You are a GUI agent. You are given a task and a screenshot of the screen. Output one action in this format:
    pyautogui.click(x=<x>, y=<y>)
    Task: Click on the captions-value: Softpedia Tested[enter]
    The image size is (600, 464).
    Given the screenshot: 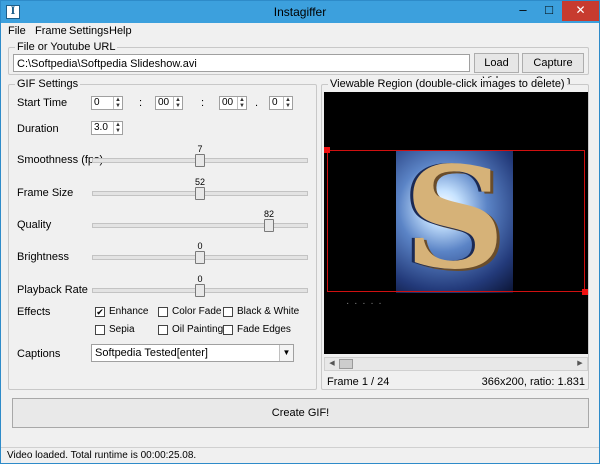 What is the action you would take?
    pyautogui.click(x=151, y=353)
    